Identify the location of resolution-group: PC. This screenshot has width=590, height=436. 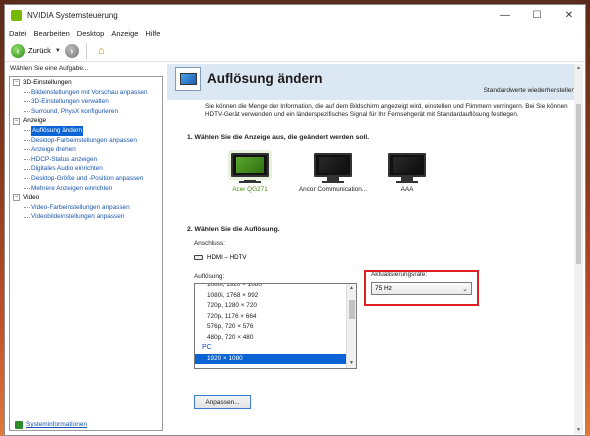
(207, 347).